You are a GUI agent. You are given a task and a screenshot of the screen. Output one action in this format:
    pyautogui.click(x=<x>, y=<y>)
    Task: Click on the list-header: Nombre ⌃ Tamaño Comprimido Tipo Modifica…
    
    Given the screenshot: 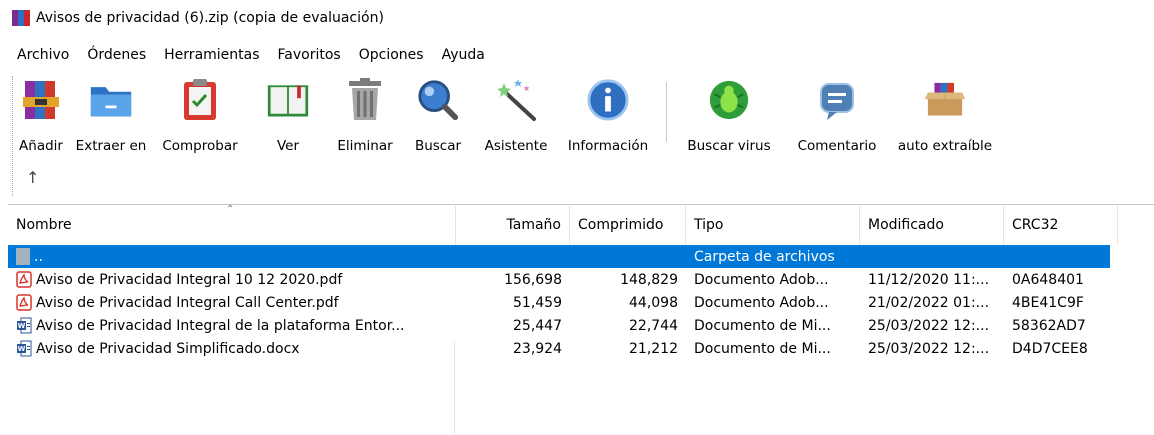 What is the action you would take?
    pyautogui.click(x=563, y=224)
    